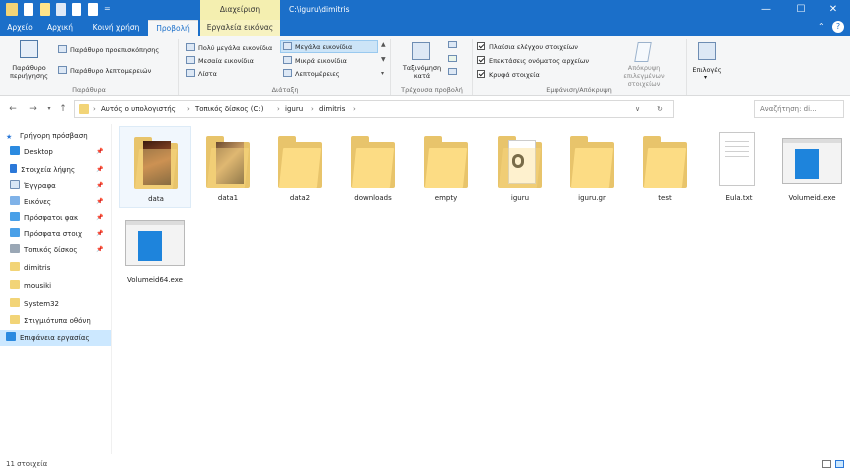 The width and height of the screenshot is (850, 472). What do you see at coordinates (383, 44) in the screenshot?
I see `layout-scroll-up-icon: ▲` at bounding box center [383, 44].